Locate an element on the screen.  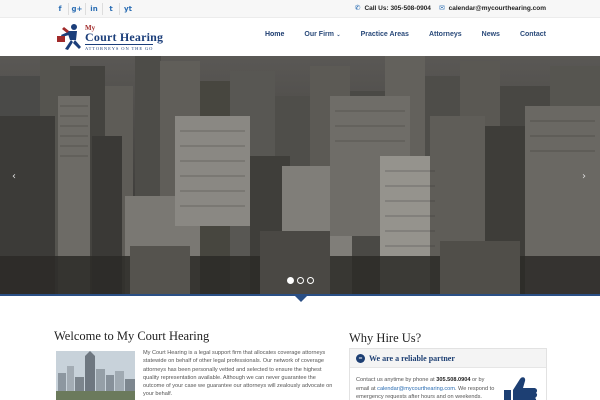
minus-circle-icon: – is located at coordinates (360, 358).